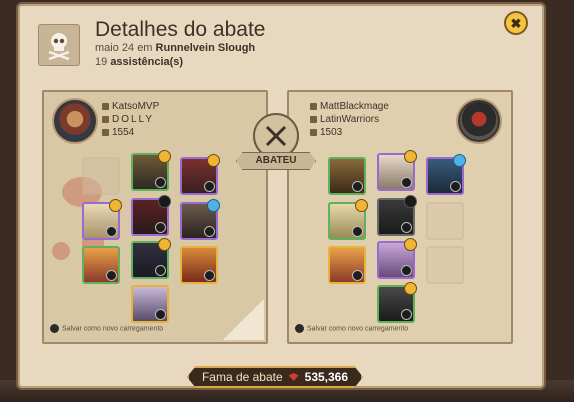 The height and width of the screenshot is (402, 574). What do you see at coordinates (205, 48) in the screenshot?
I see `kill-location: Runnelvein Slough` at bounding box center [205, 48].